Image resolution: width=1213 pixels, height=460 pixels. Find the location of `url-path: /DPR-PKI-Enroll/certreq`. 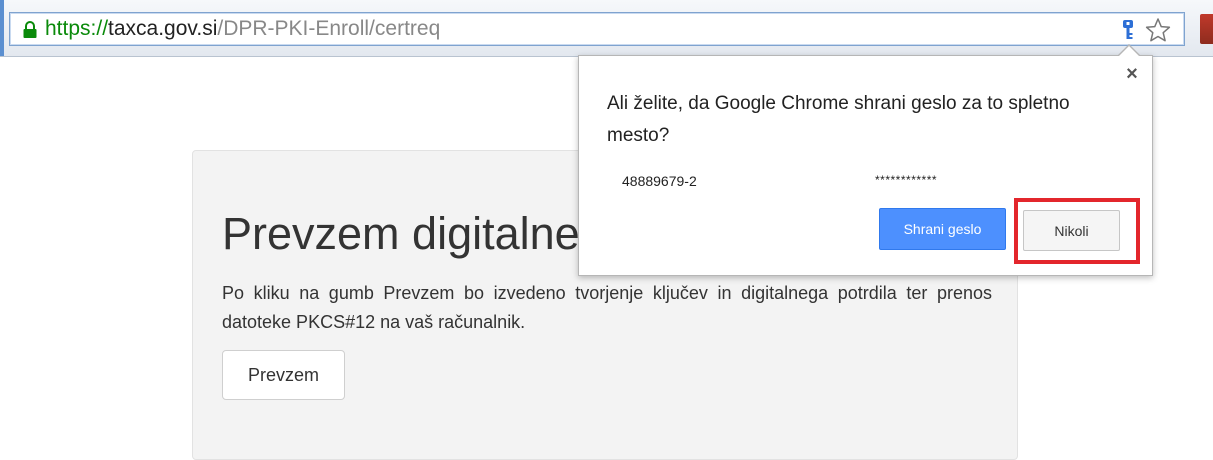

url-path: /DPR-PKI-Enroll/certreq is located at coordinates (329, 28).